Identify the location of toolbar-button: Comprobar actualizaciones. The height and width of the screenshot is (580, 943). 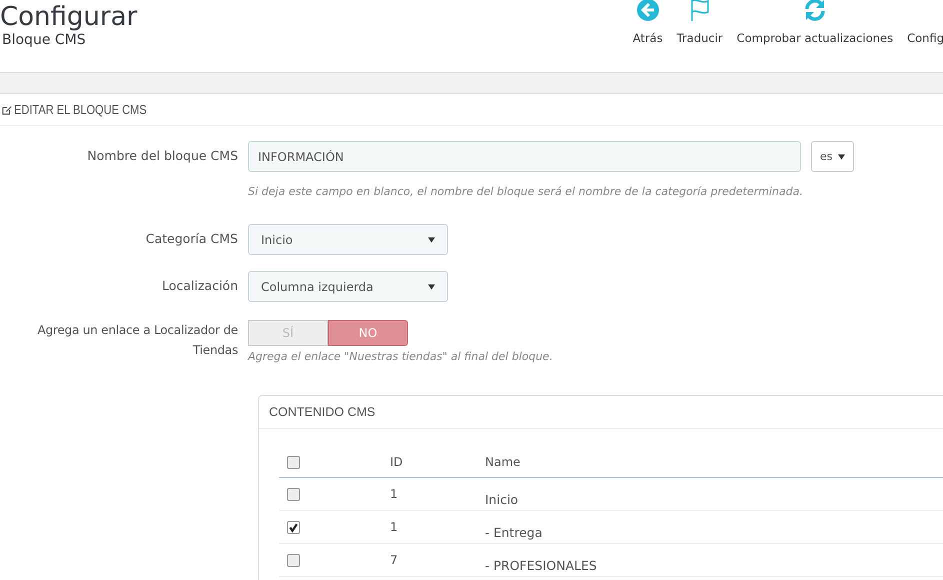
(815, 36).